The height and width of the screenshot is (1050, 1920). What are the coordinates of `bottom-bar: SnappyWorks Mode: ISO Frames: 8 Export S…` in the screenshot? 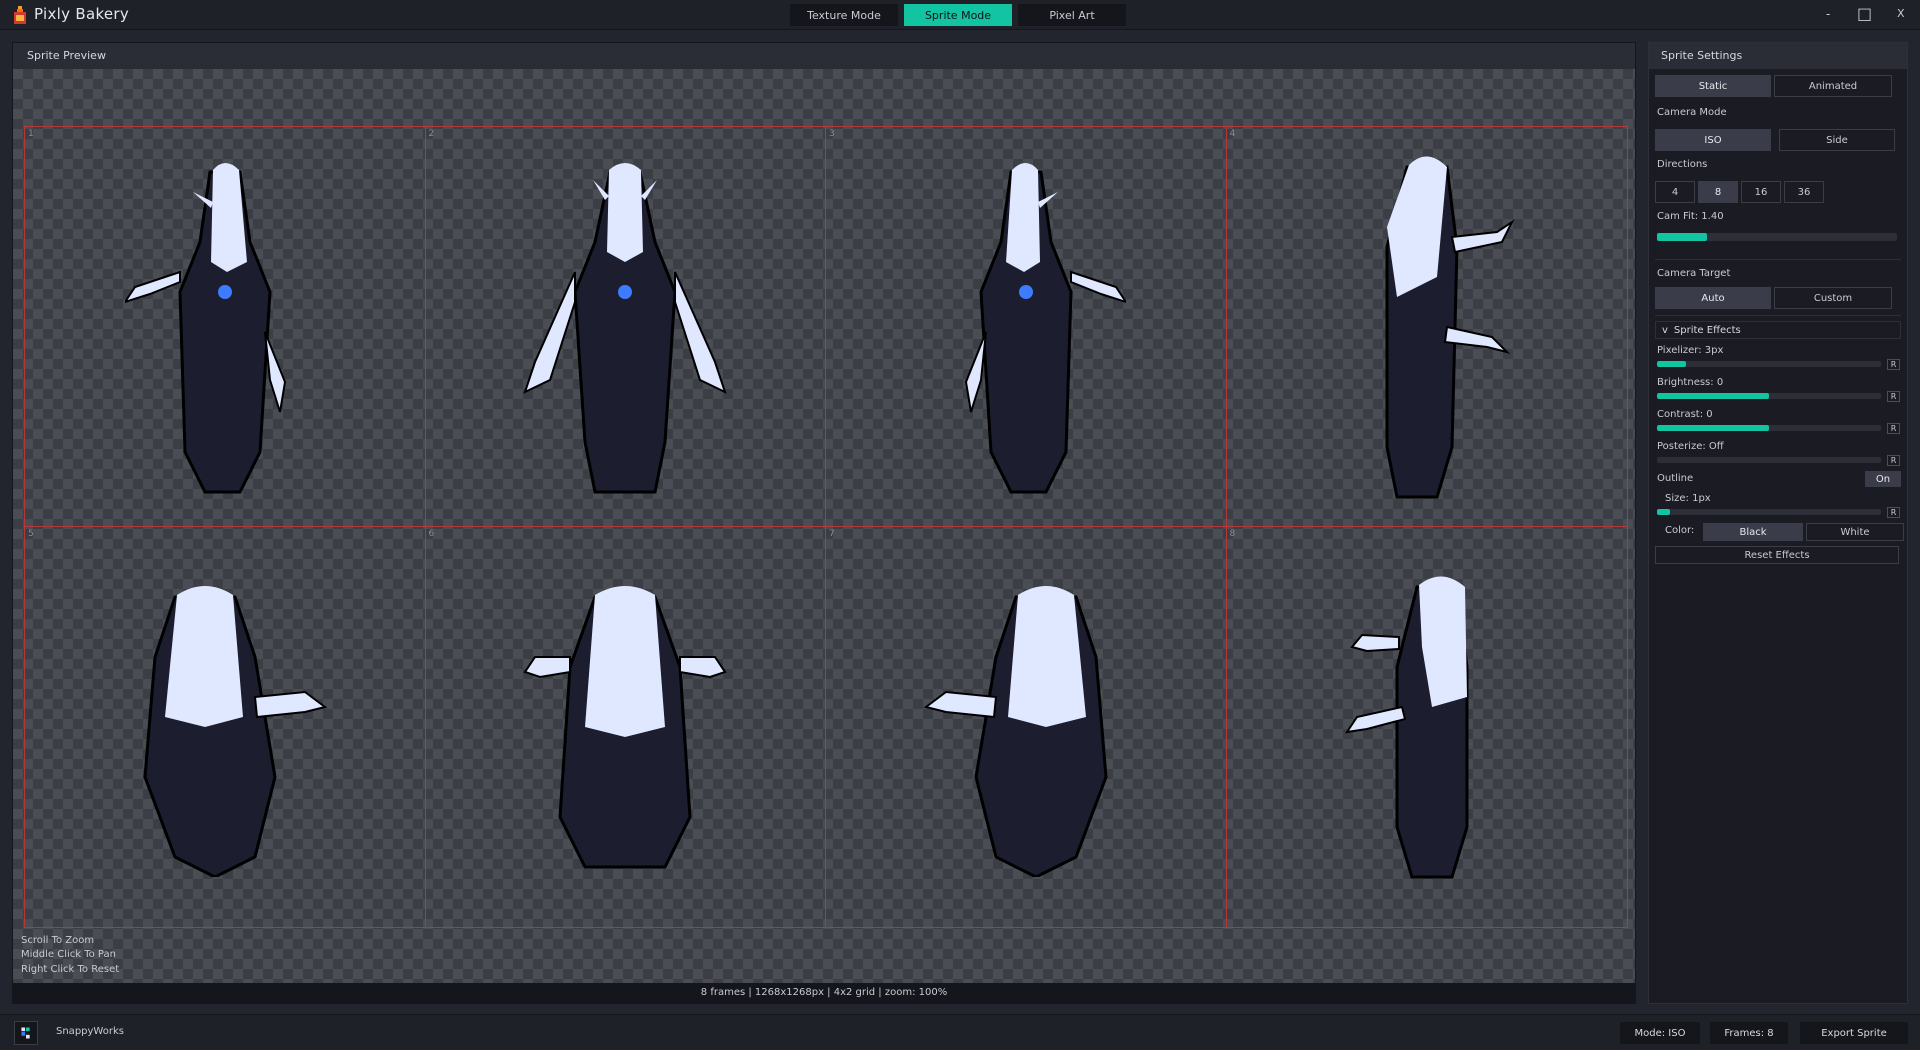 It's located at (960, 1032).